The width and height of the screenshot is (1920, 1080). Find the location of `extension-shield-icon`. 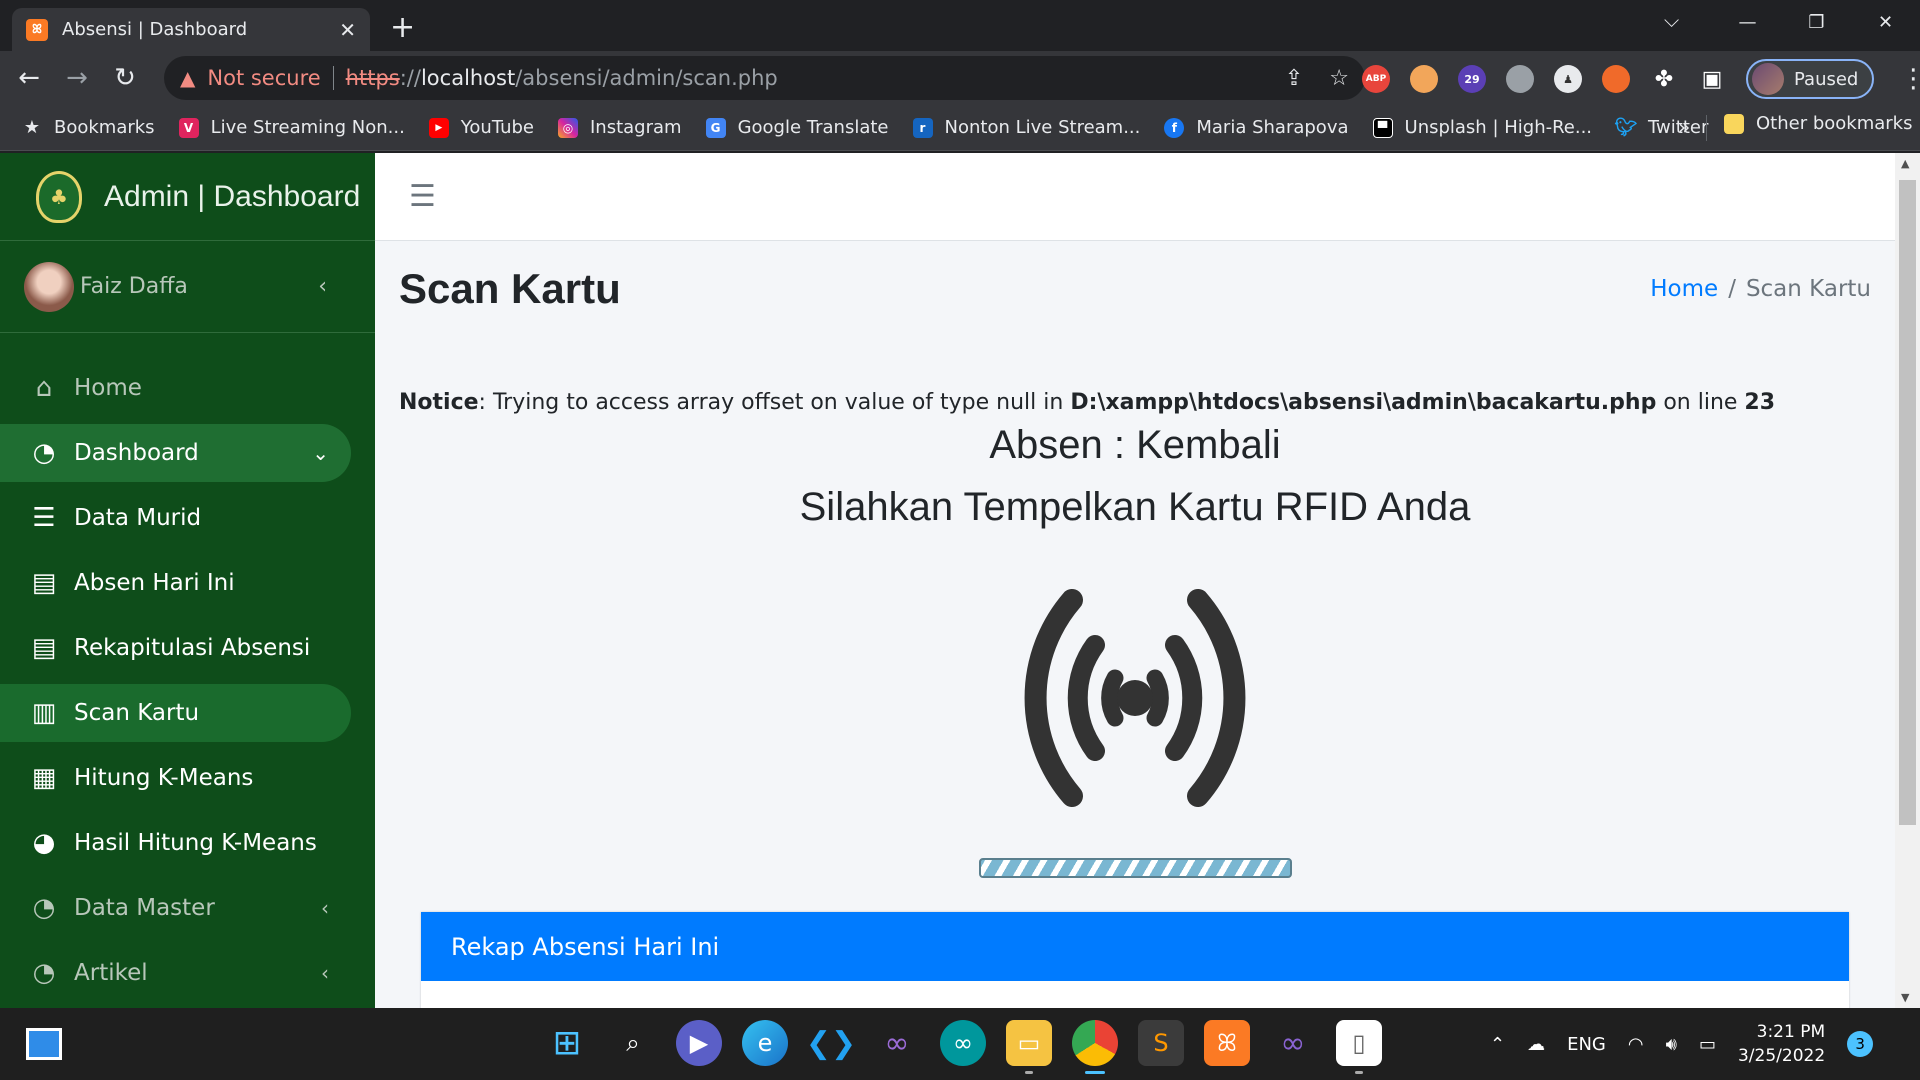

extension-shield-icon is located at coordinates (1520, 79).